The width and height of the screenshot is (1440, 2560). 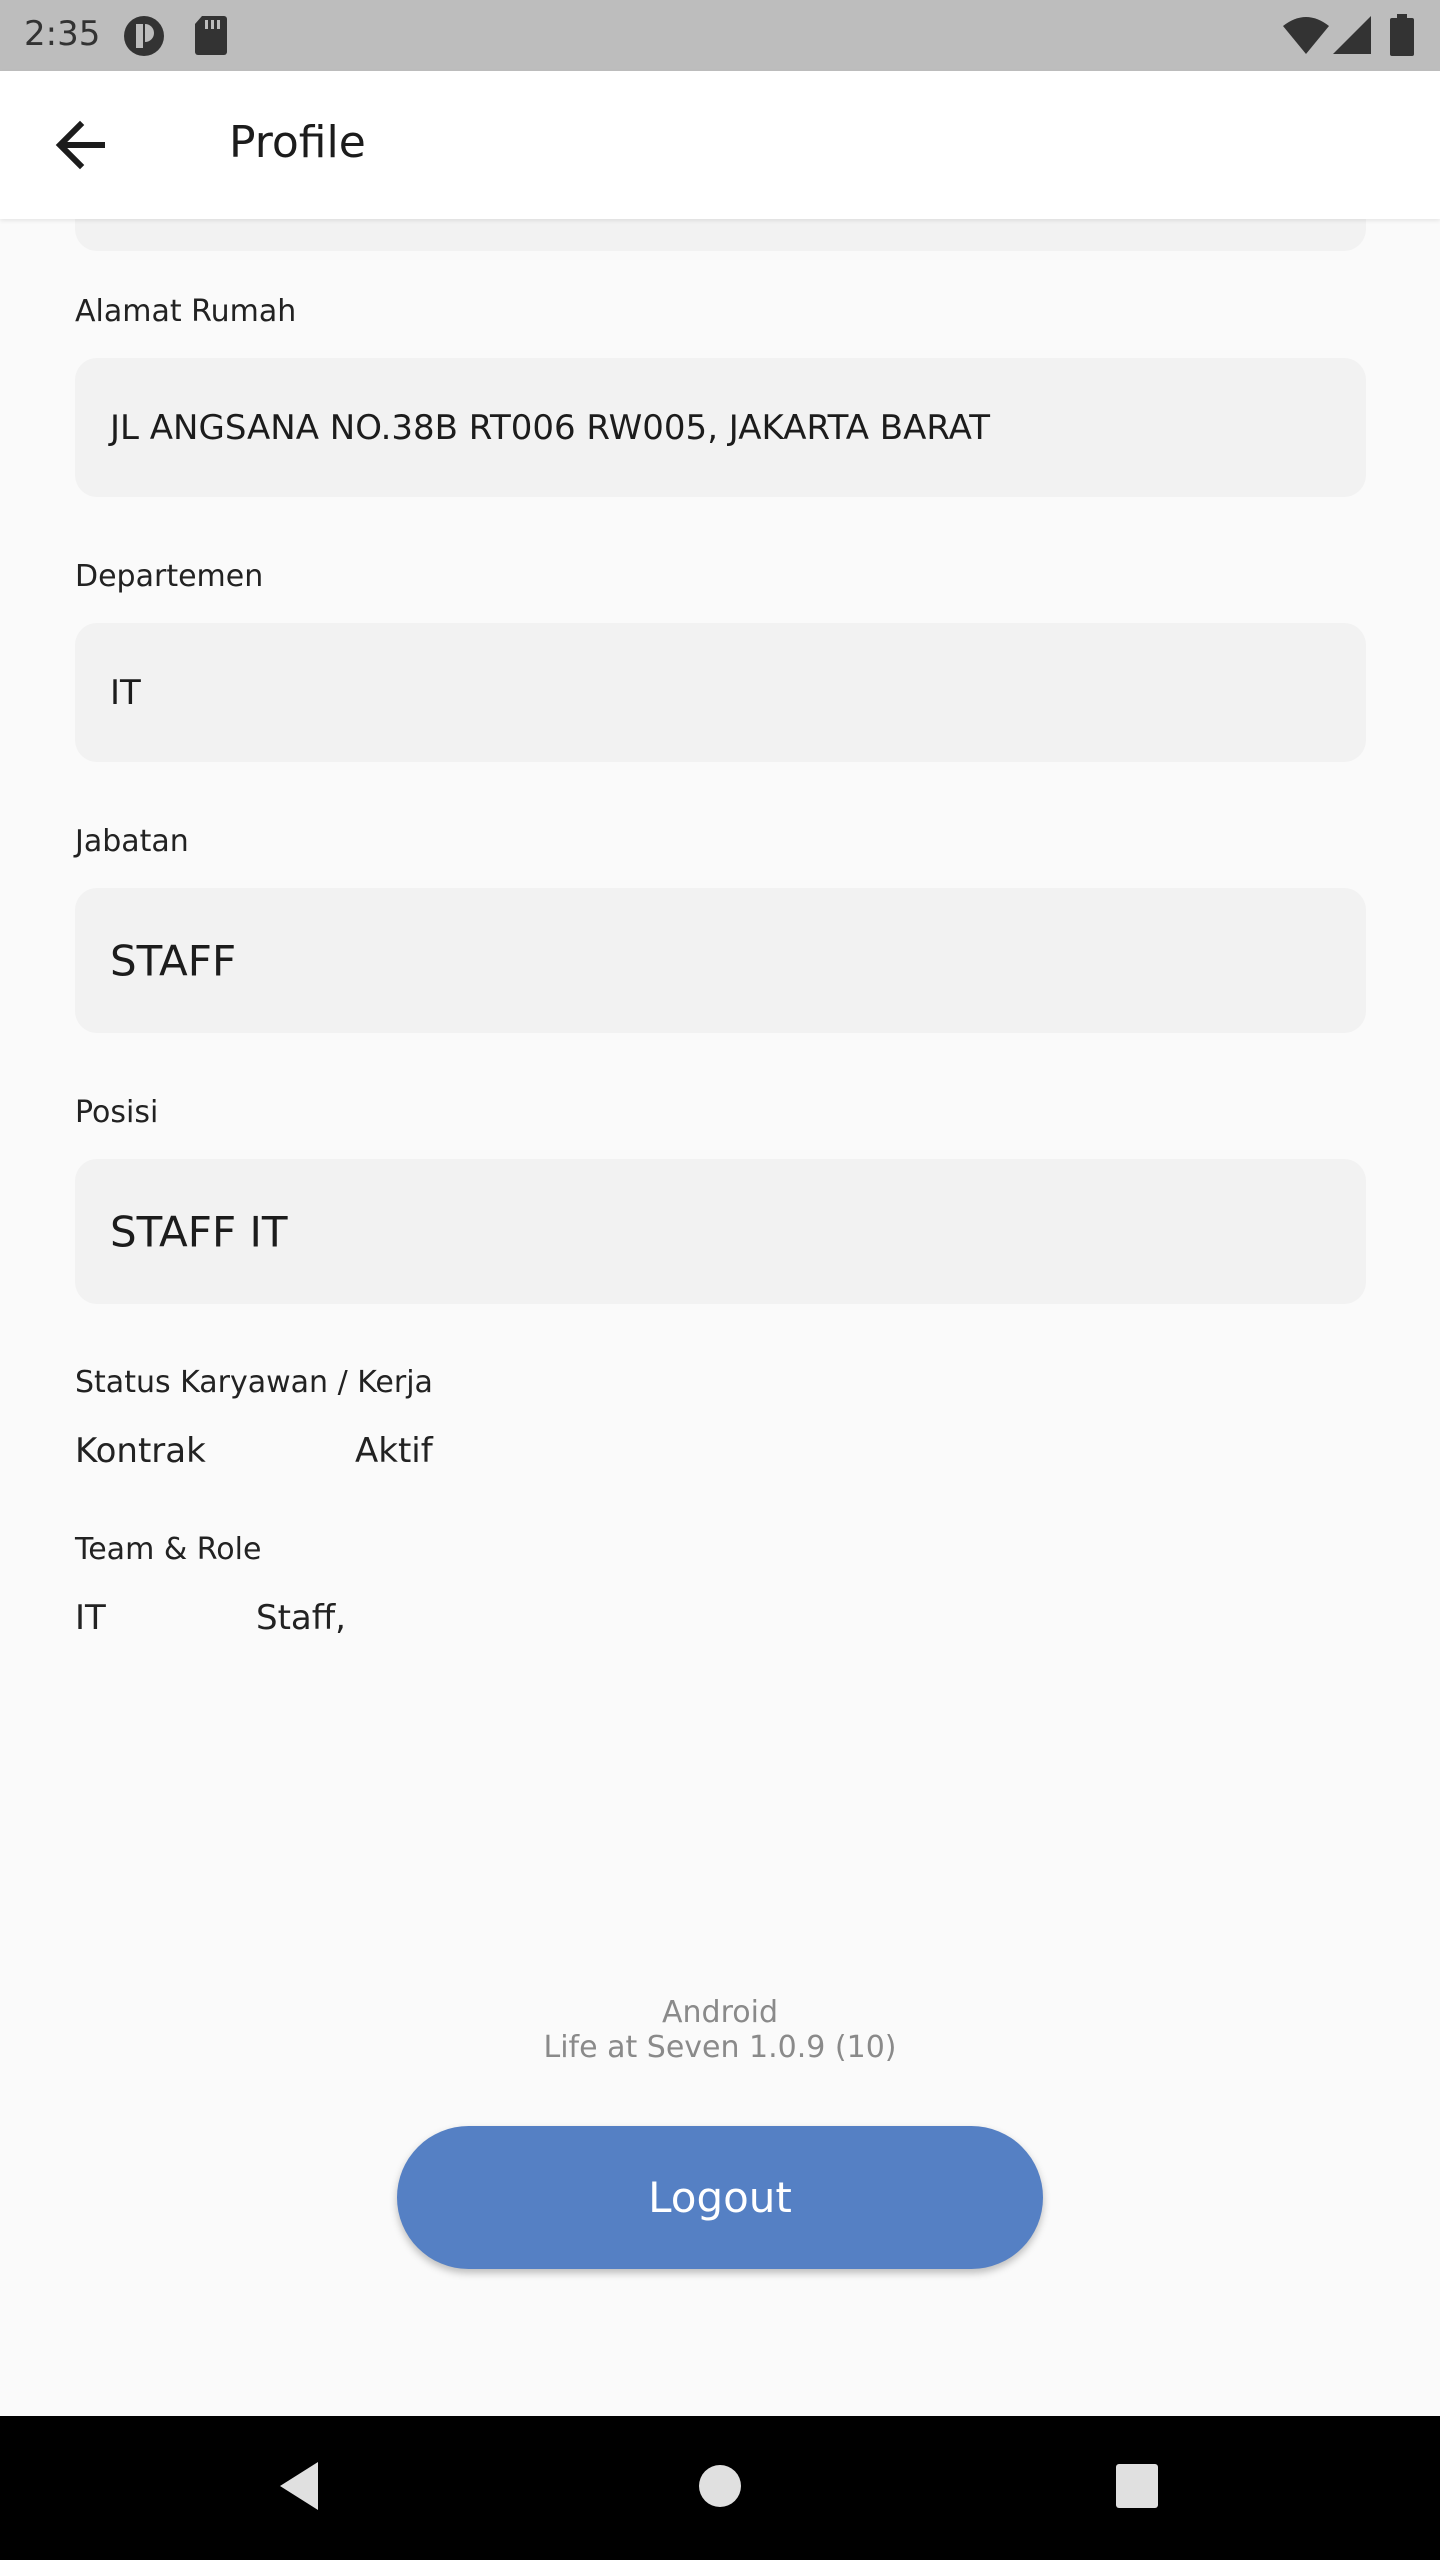 I want to click on status-bar: 2:35, so click(x=720, y=35).